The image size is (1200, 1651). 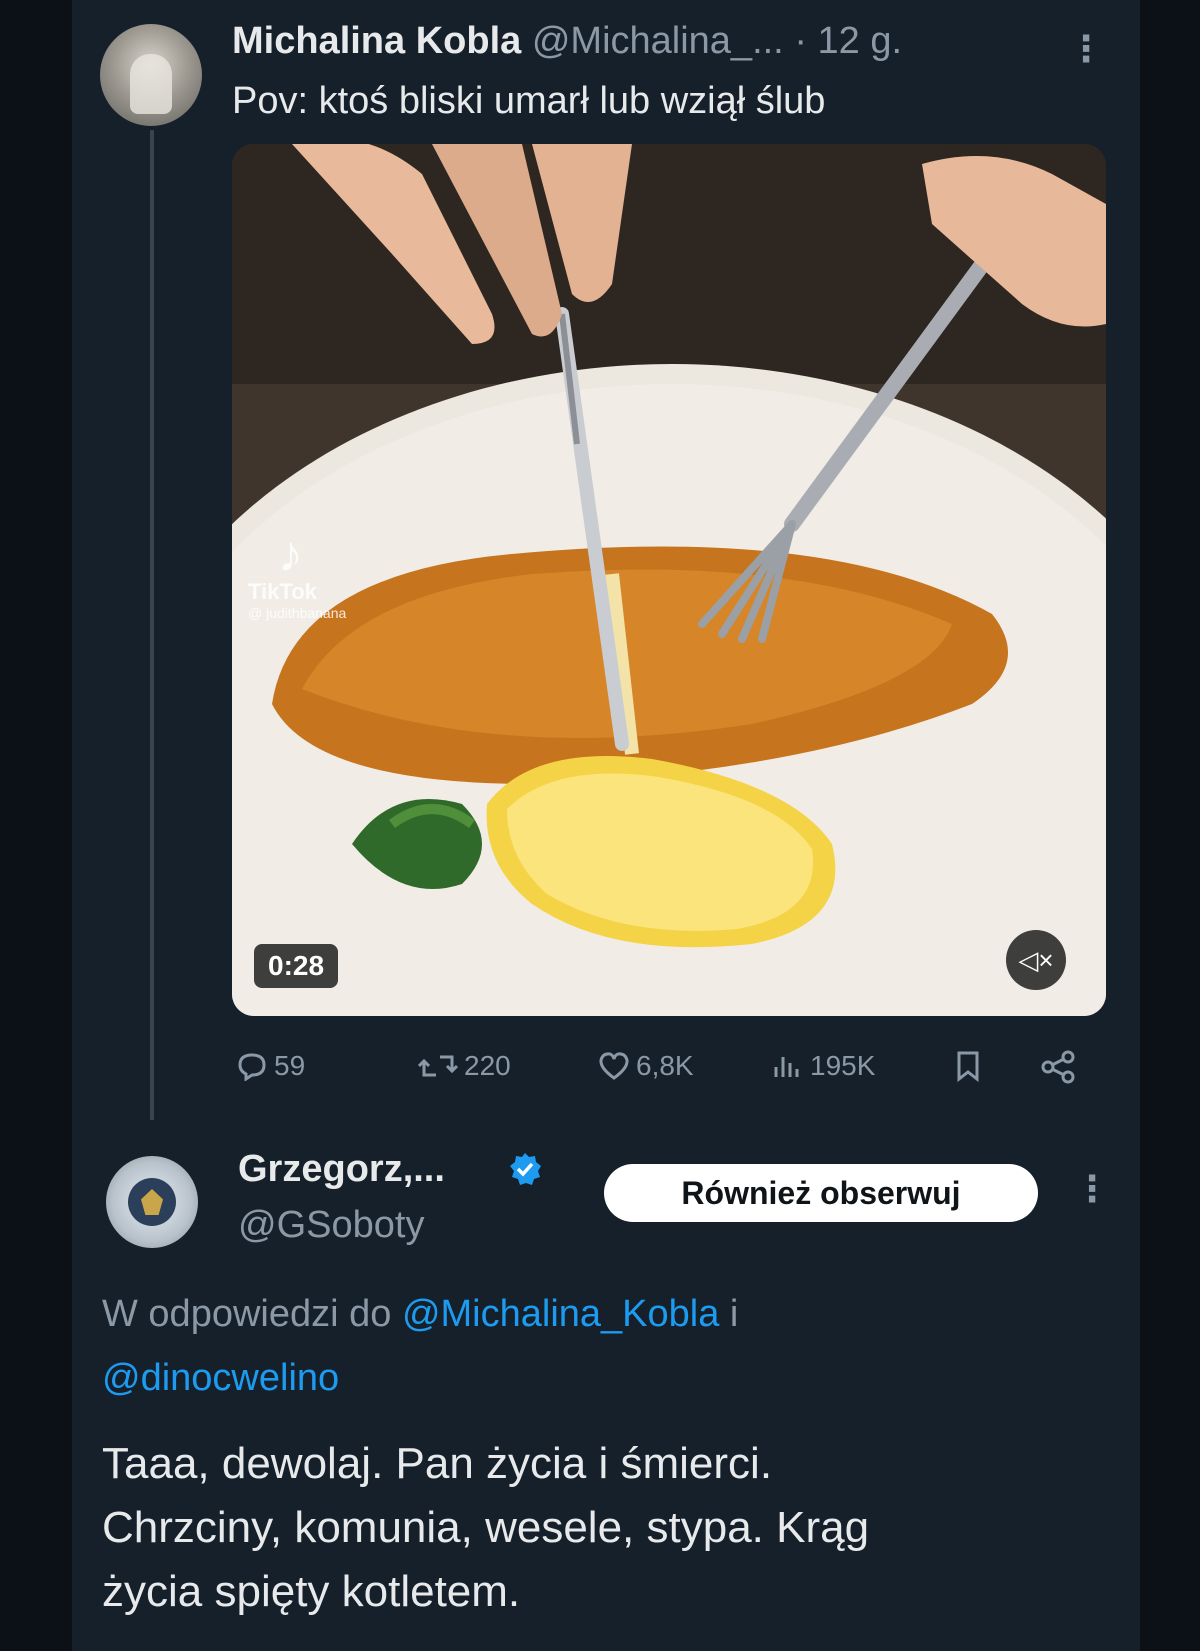 I want to click on views-chart-icon, so click(x=786, y=1067).